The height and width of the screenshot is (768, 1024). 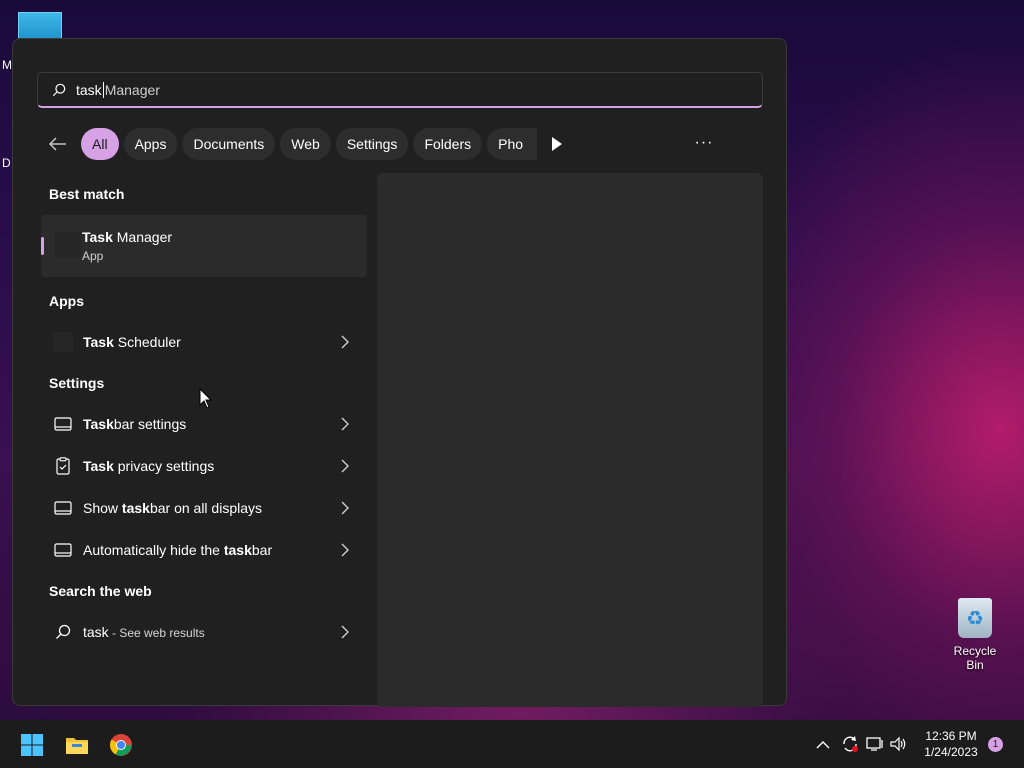 What do you see at coordinates (132, 342) in the screenshot?
I see `result-label: Task Scheduler` at bounding box center [132, 342].